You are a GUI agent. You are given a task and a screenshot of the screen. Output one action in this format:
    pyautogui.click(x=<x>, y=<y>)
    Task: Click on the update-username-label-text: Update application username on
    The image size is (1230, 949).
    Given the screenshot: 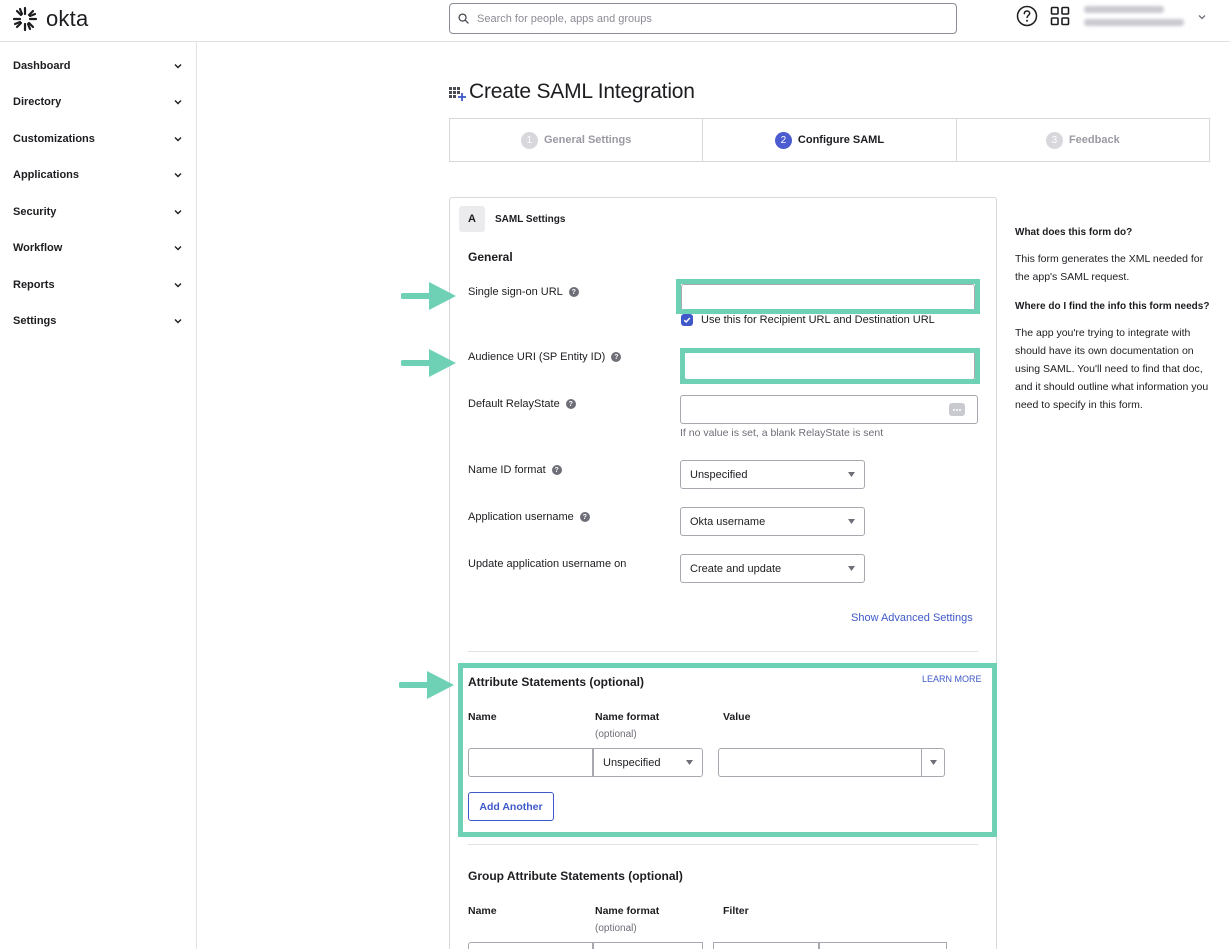 What is the action you would take?
    pyautogui.click(x=547, y=564)
    